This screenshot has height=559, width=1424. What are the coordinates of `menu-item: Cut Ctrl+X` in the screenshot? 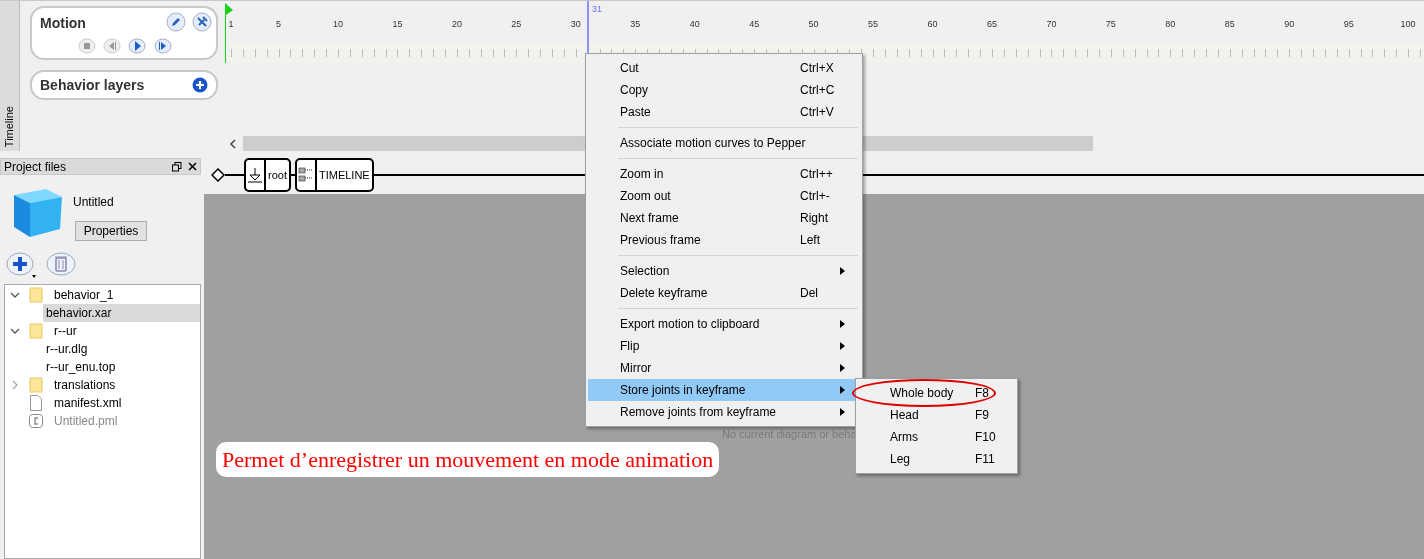 It's located at (724, 68).